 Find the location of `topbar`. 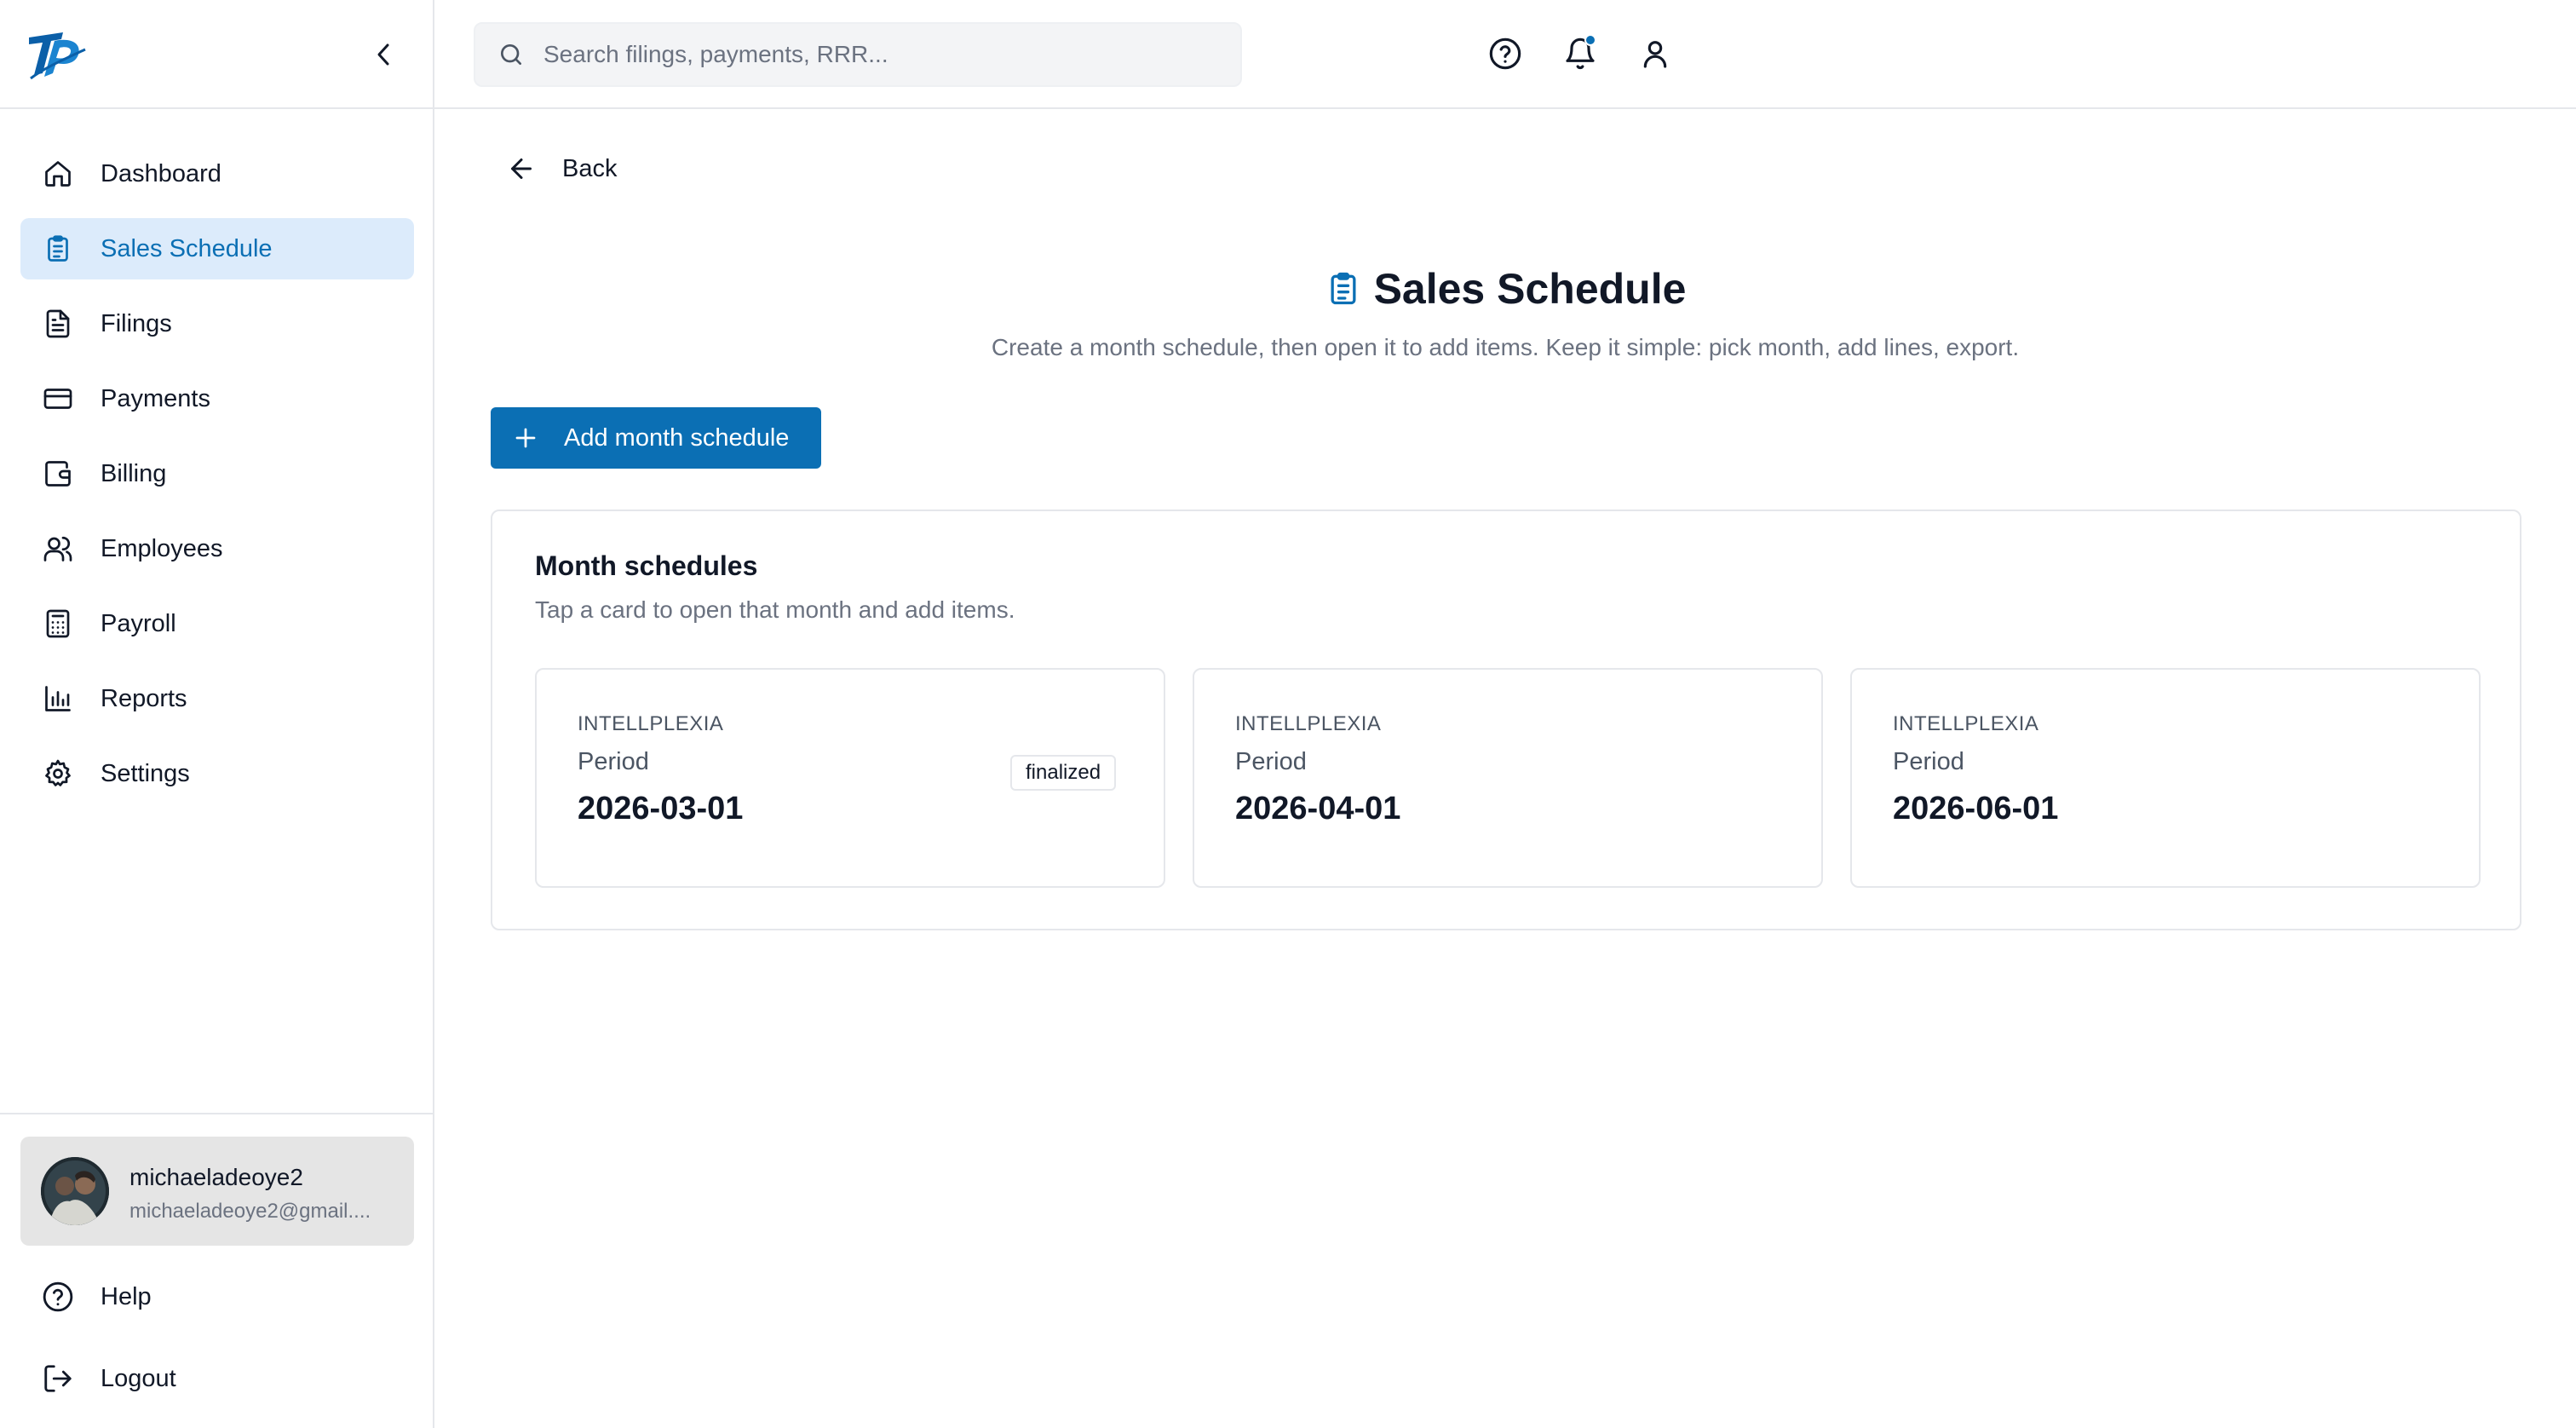

topbar is located at coordinates (1505, 55).